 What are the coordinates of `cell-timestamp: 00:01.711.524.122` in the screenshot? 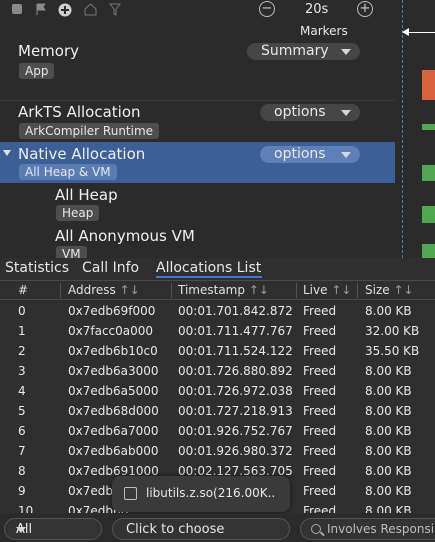 It's located at (235, 351).